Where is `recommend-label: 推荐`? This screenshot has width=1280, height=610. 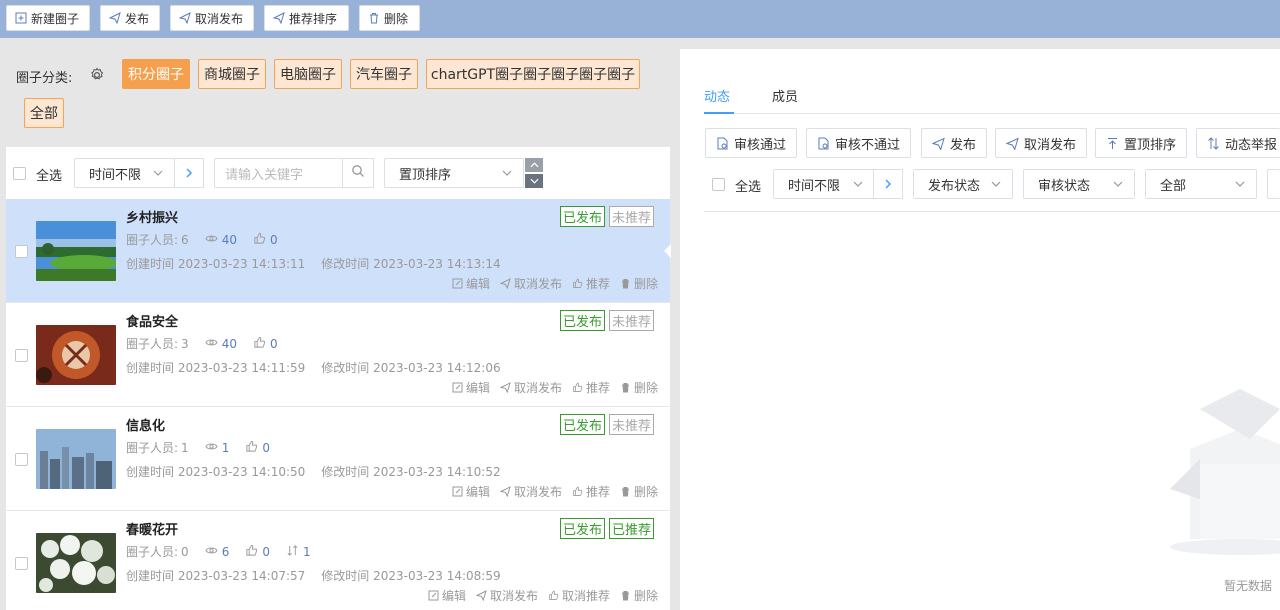
recommend-label: 推荐 is located at coordinates (597, 284).